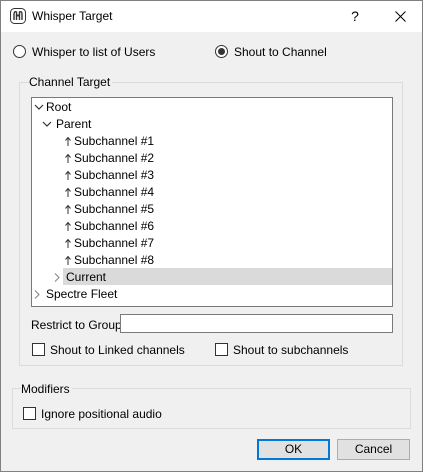  I want to click on tree-item-label: Subchannel #1, so click(114, 141).